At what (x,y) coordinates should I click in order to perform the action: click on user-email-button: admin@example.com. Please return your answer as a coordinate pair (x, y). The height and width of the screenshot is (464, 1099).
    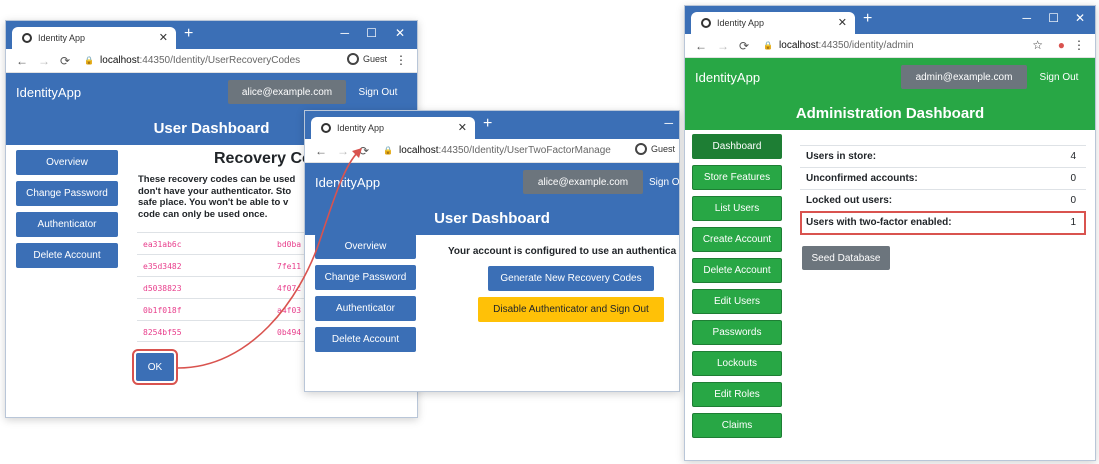
    Looking at the image, I should click on (964, 77).